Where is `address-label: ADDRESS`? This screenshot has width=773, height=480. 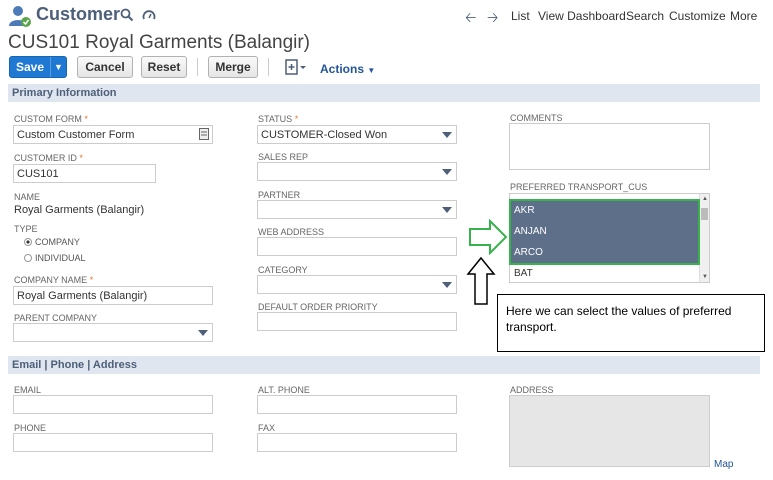
address-label: ADDRESS is located at coordinates (532, 390).